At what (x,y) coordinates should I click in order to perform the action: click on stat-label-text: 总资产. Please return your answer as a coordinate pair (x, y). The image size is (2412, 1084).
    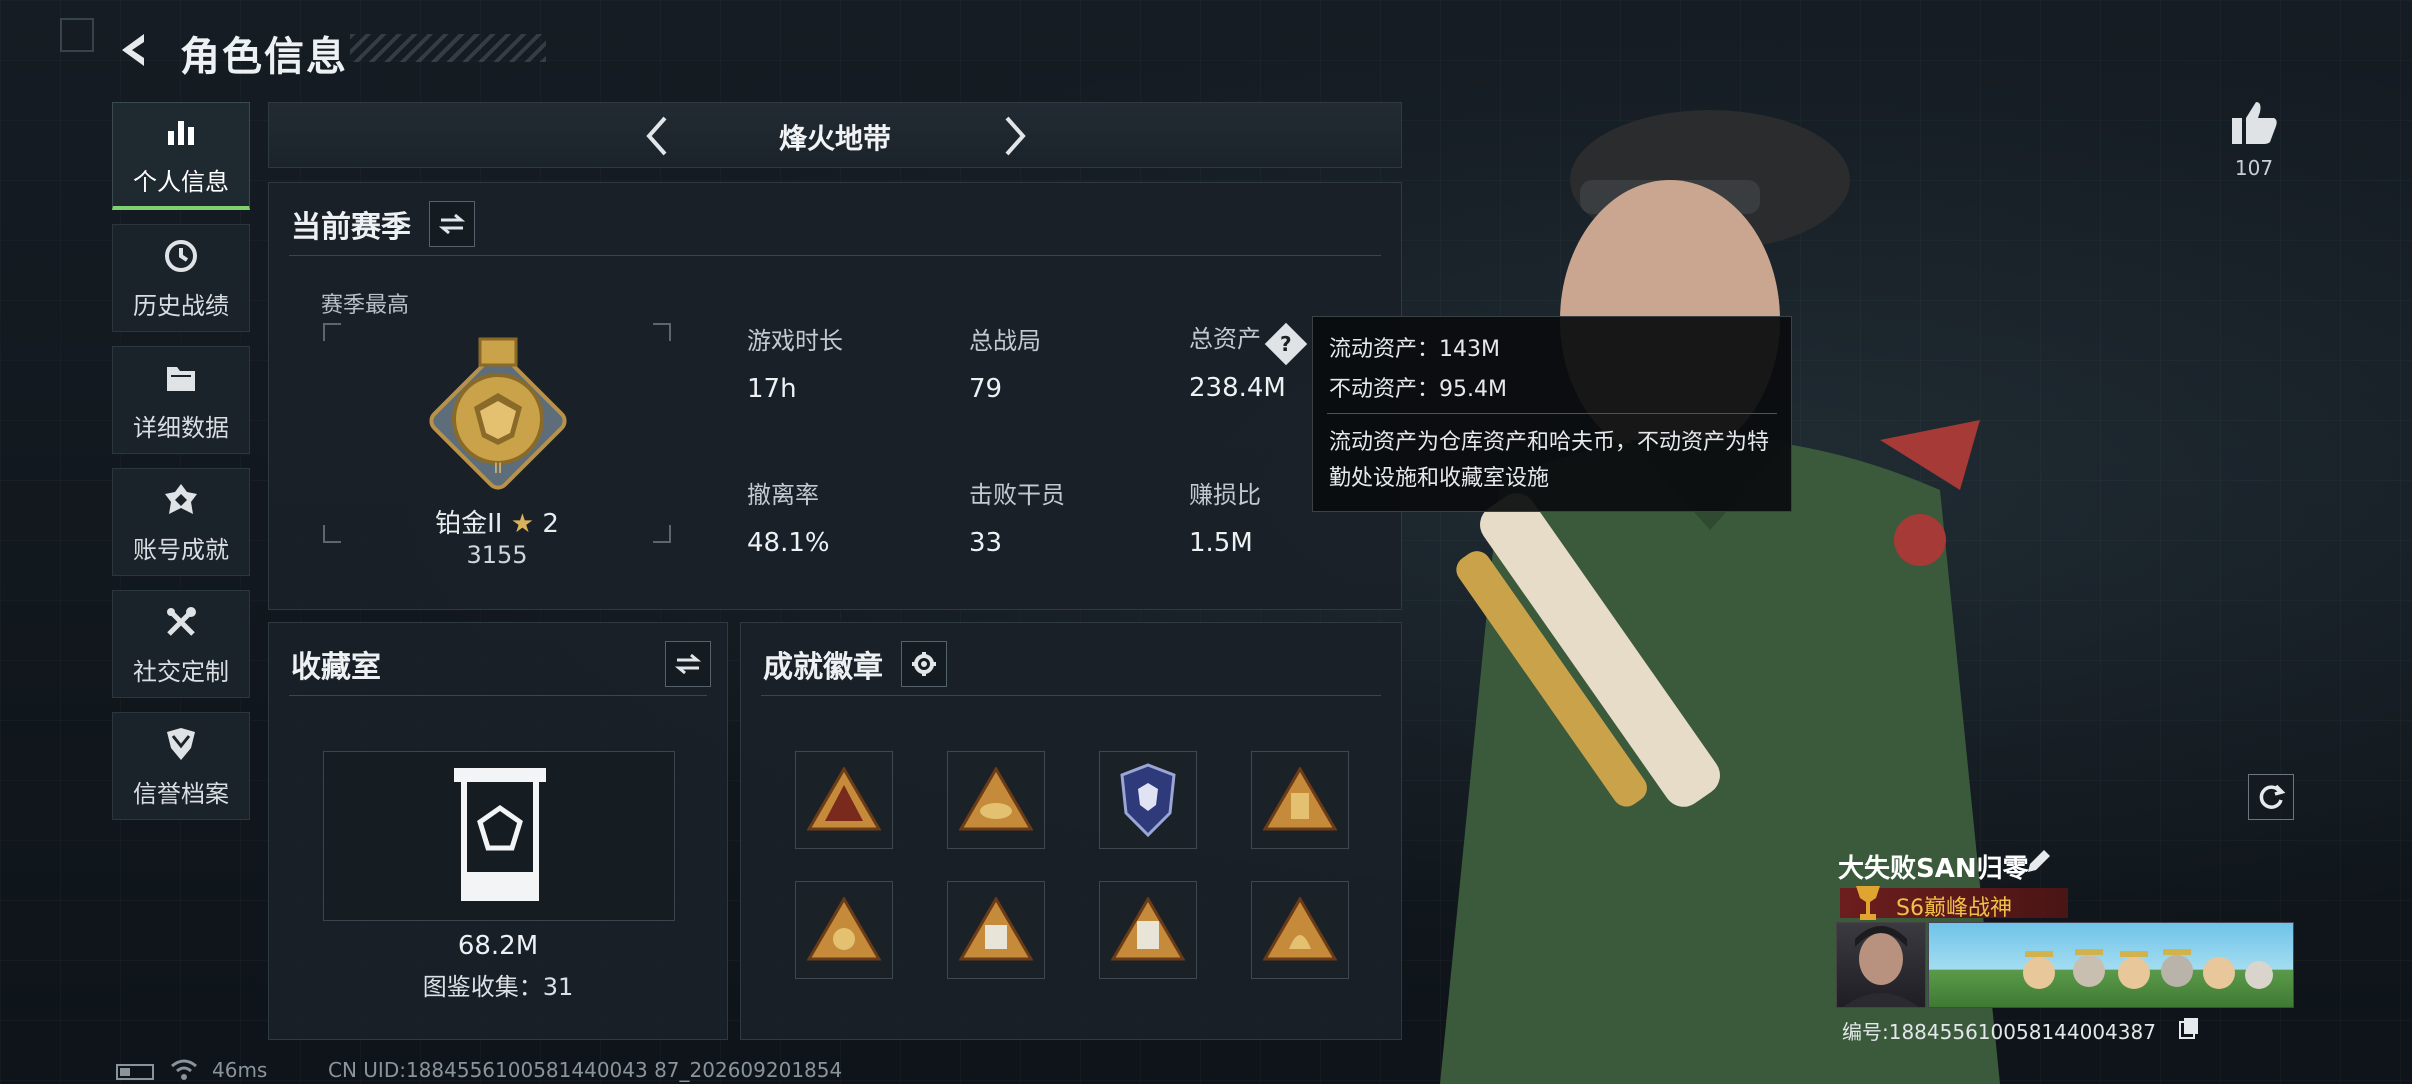
    Looking at the image, I should click on (1225, 339).